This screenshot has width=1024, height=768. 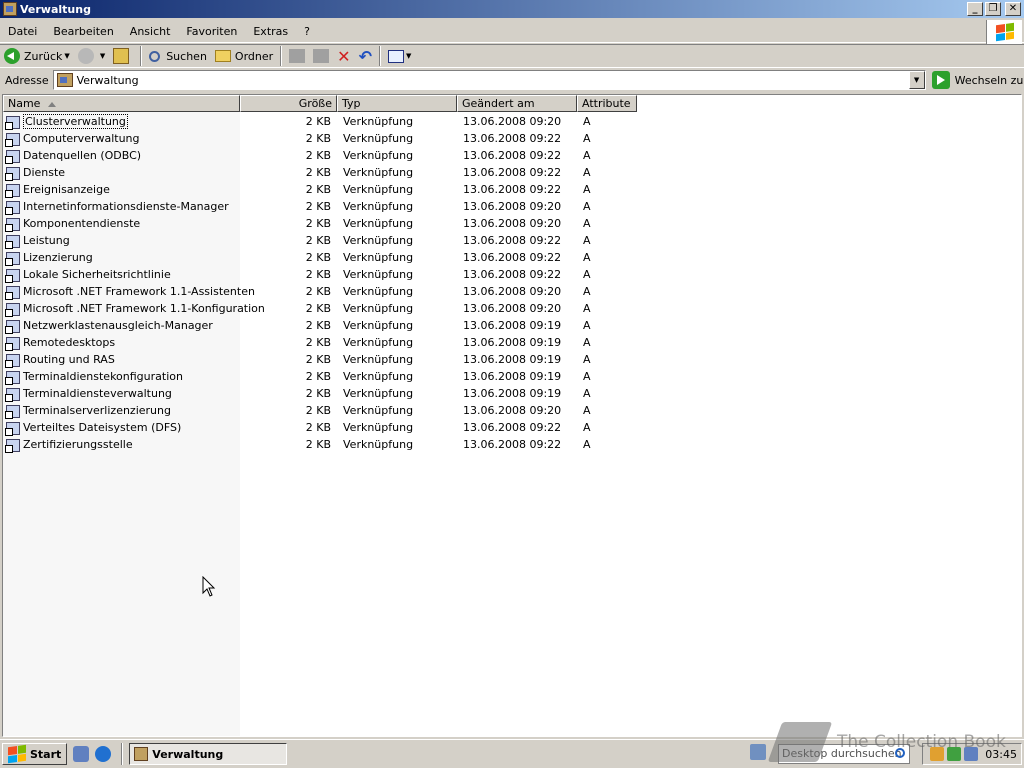 What do you see at coordinates (103, 376) in the screenshot?
I see `file-name: Terminaldienstekonfiguration` at bounding box center [103, 376].